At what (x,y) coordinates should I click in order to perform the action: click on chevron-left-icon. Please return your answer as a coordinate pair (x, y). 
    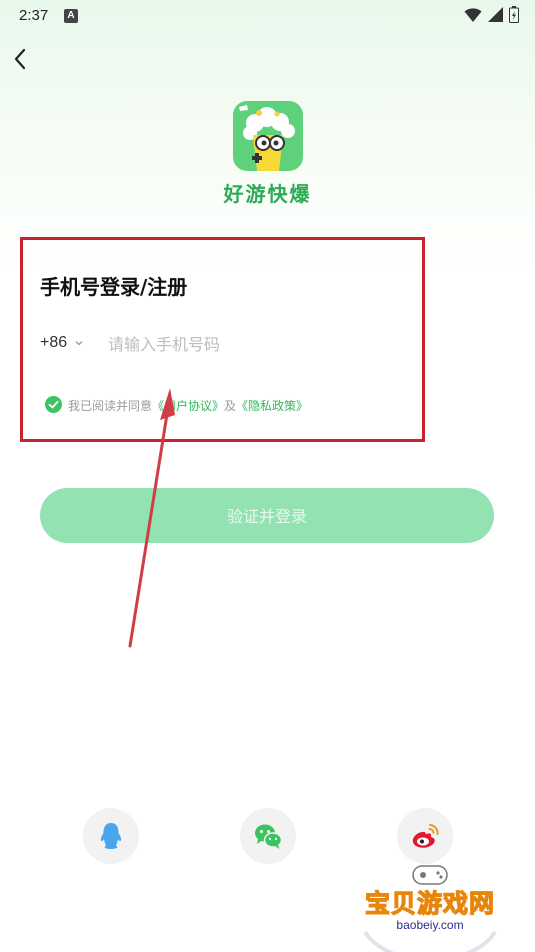
    Looking at the image, I should click on (20, 59).